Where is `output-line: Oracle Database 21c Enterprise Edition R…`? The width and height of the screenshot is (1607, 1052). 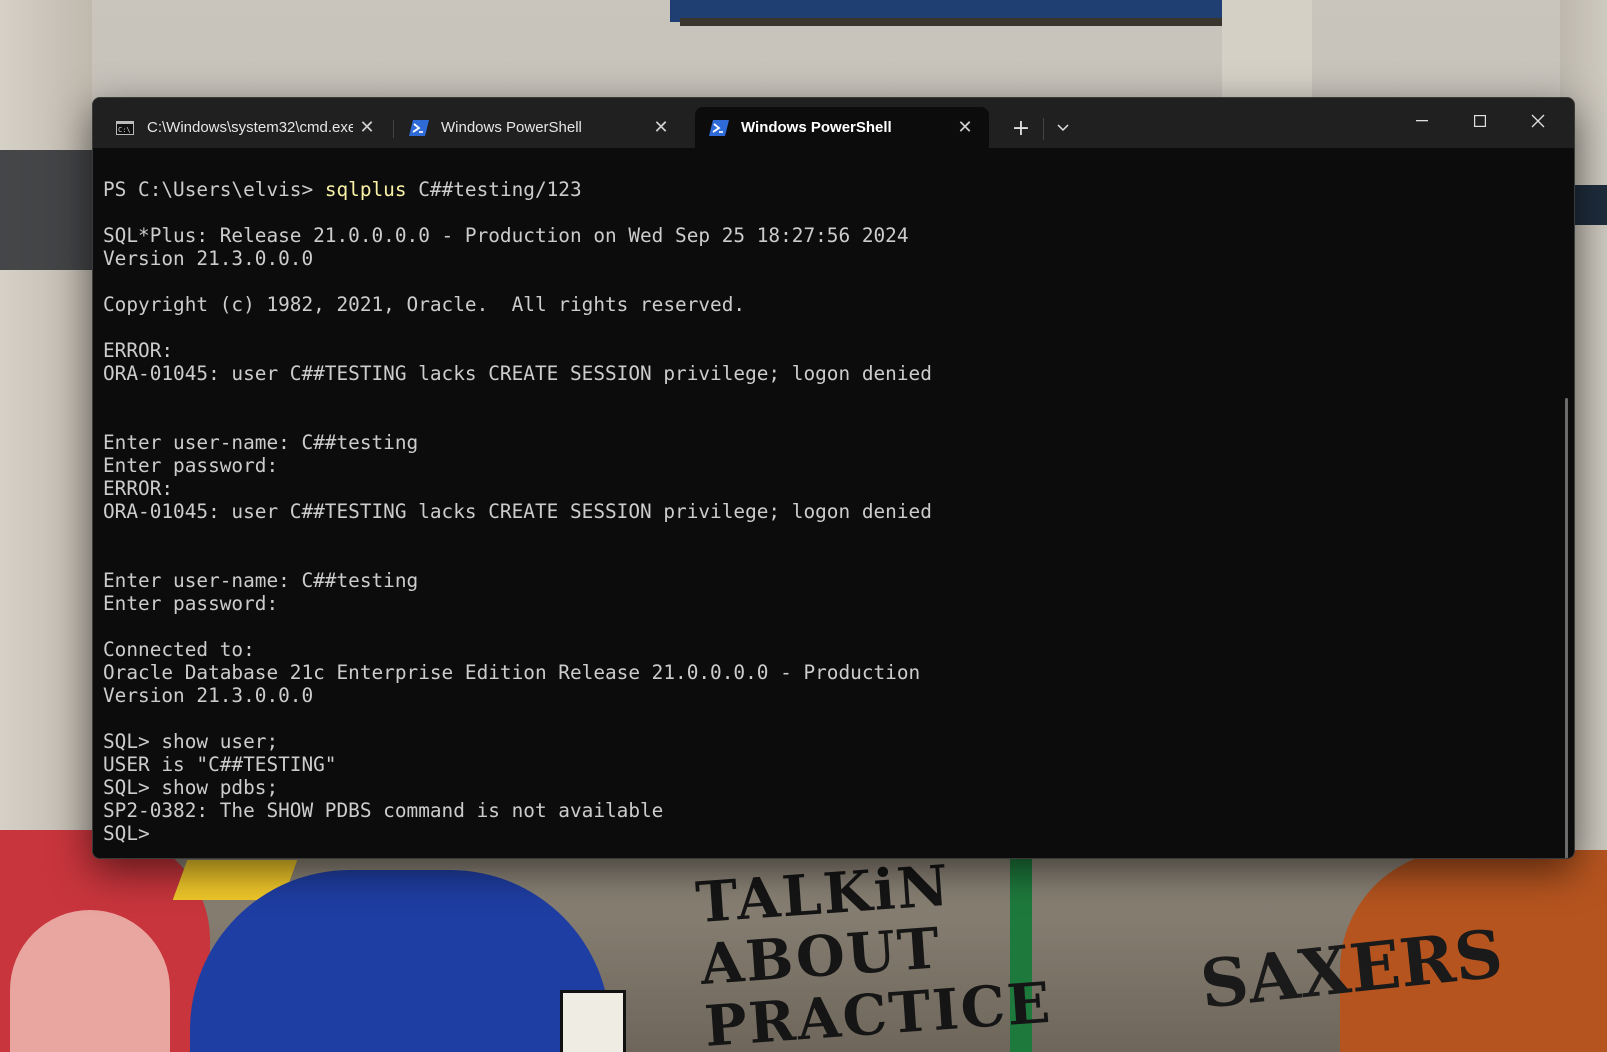 output-line: Oracle Database 21c Enterprise Edition R… is located at coordinates (512, 672).